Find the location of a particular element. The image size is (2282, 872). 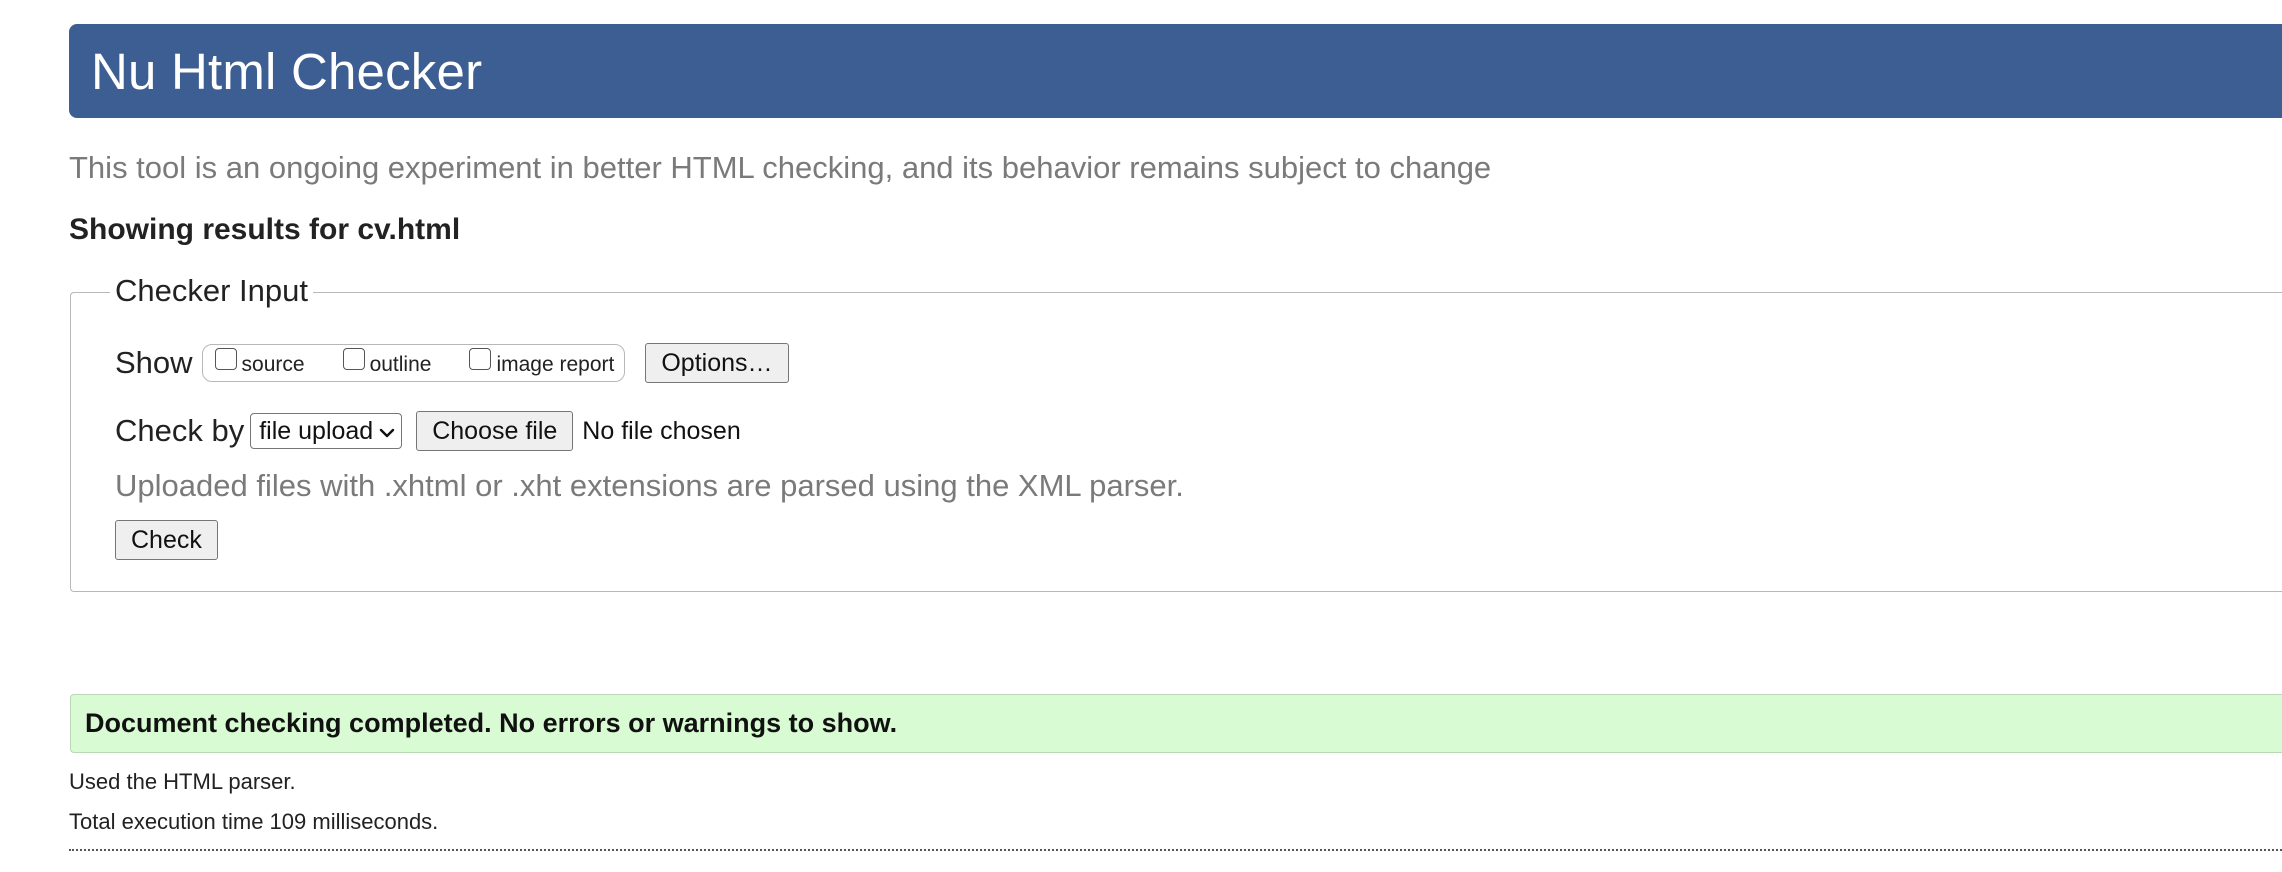

no-file-chosen-text: No file chosen is located at coordinates (661, 430).